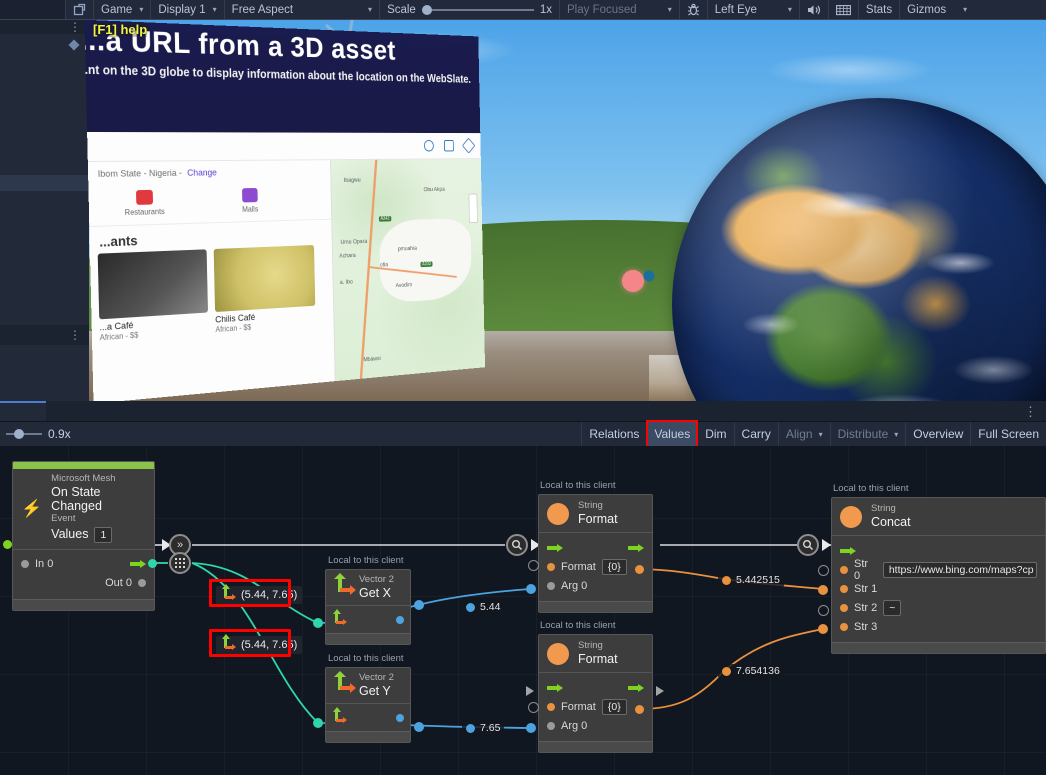 Image resolution: width=1046 pixels, height=775 pixels. What do you see at coordinates (152, 563) in the screenshot?
I see `event-data-out-dot` at bounding box center [152, 563].